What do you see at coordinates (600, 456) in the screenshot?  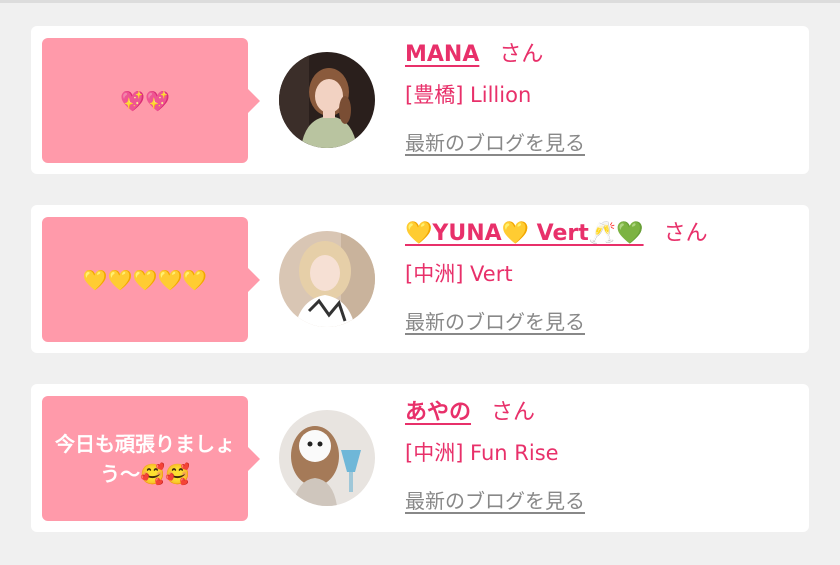 I see `cast-info: あやの さん [中洲] Fun Rise 最新のブログを見る` at bounding box center [600, 456].